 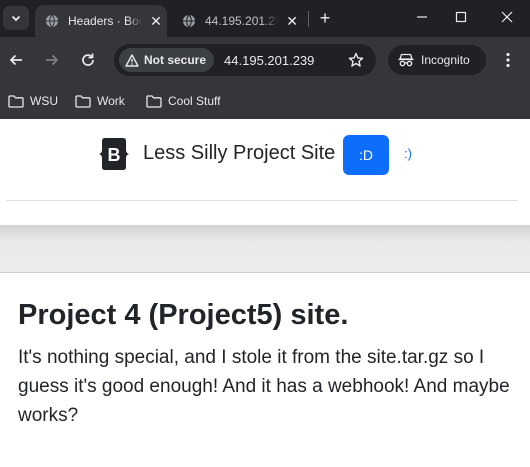 I want to click on close-window-button, so click(x=507, y=17).